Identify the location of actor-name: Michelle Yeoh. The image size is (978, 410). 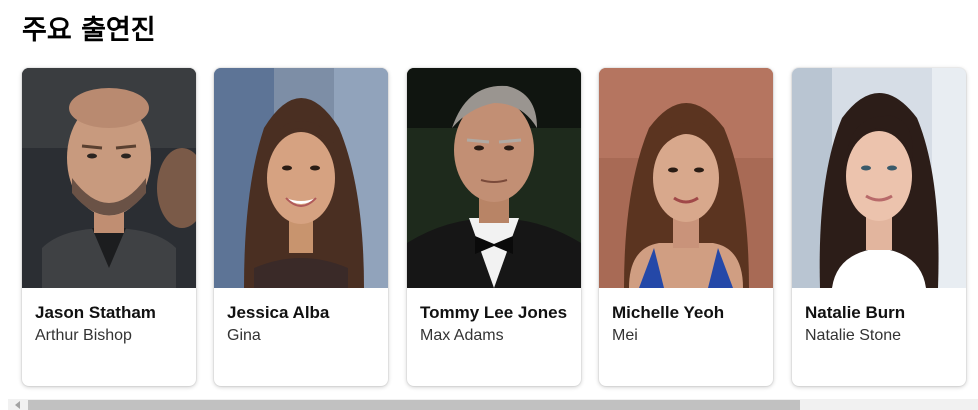
(668, 312).